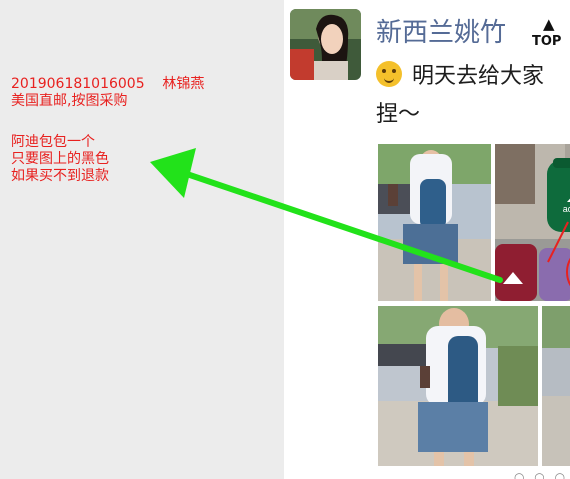  What do you see at coordinates (478, 76) in the screenshot?
I see `post-text: 明天去给大家` at bounding box center [478, 76].